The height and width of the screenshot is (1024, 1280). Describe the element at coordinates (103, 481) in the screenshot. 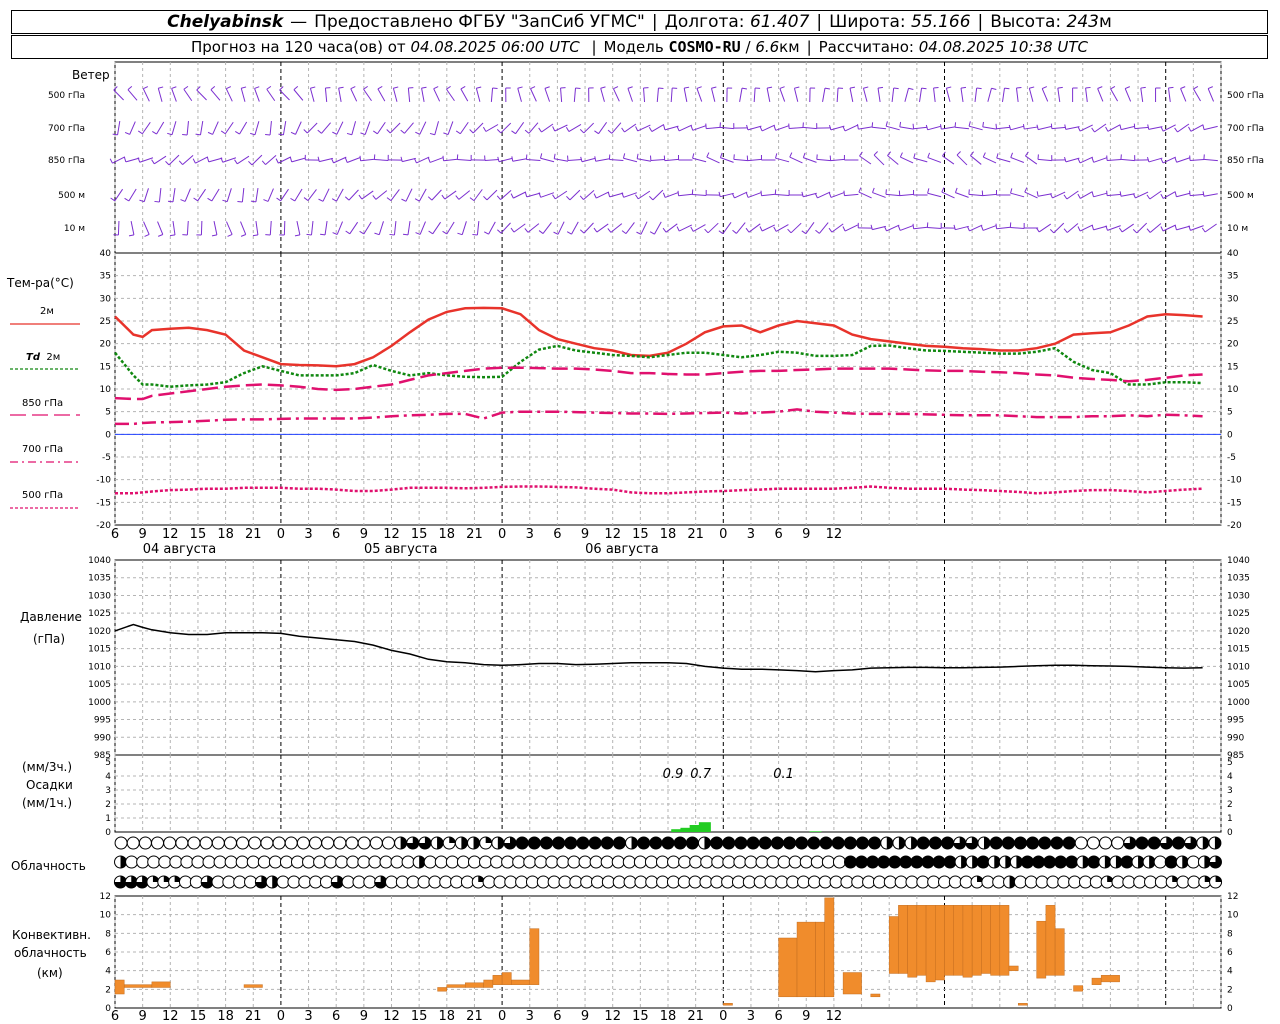

I see `temp-tick-left: -10` at that location.